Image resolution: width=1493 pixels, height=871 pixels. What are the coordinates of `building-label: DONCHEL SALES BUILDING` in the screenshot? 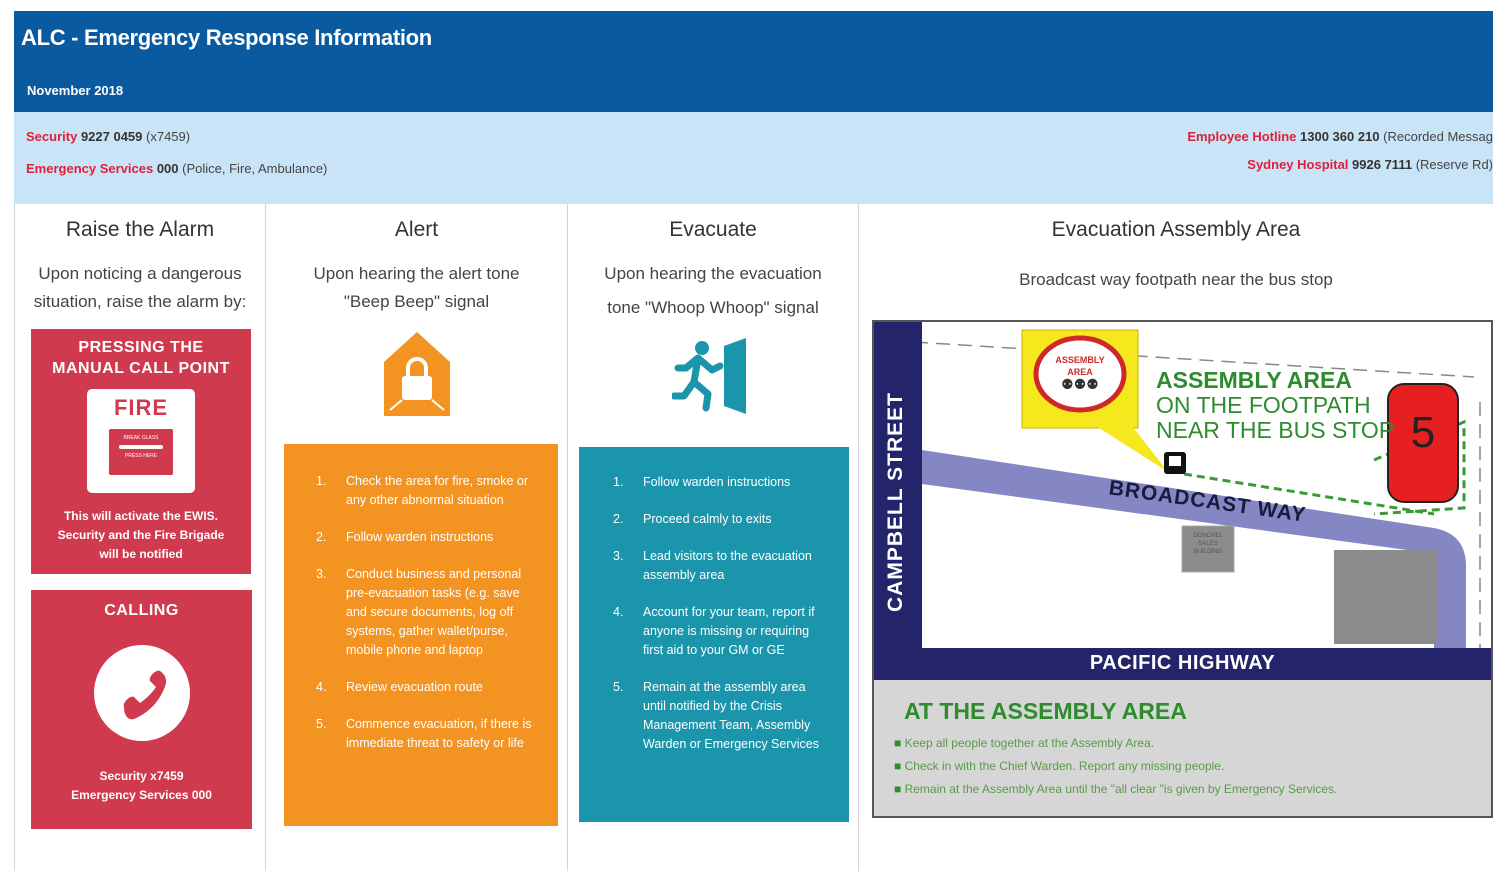 It's located at (1208, 544).